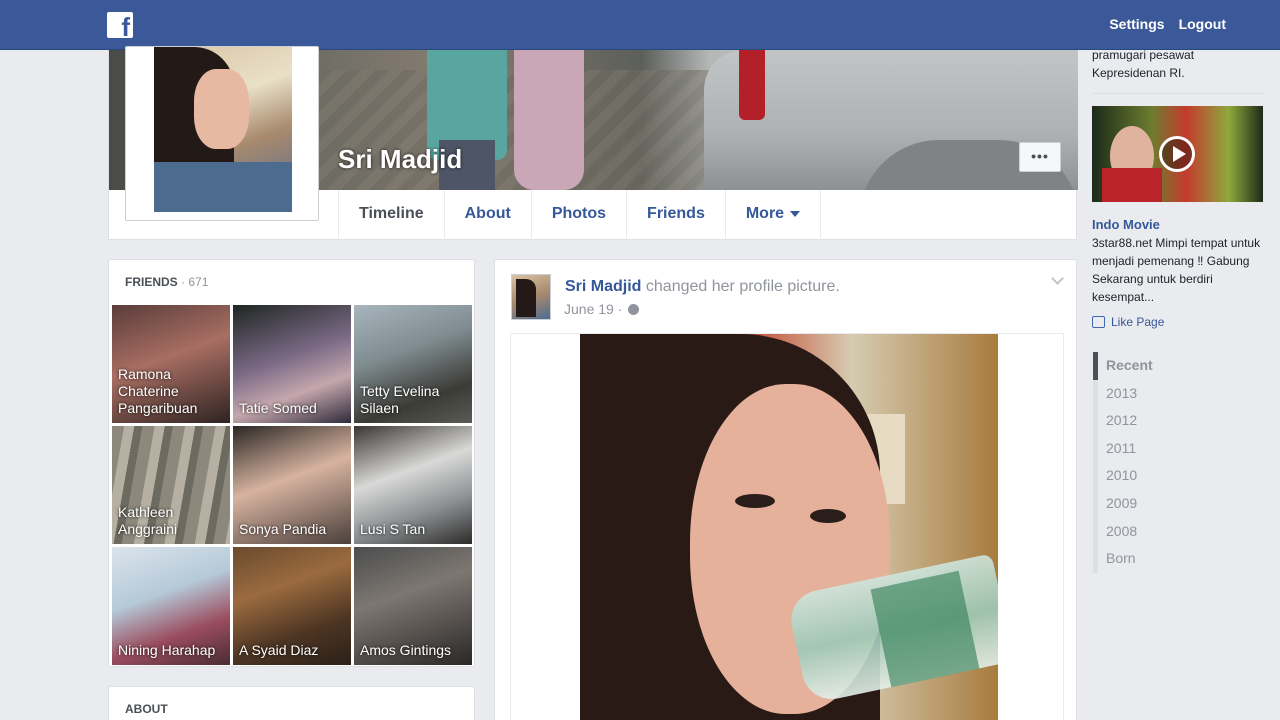 The height and width of the screenshot is (720, 1280). Describe the element at coordinates (171, 606) in the screenshot. I see `friend-tile: Nining Harahap` at that location.